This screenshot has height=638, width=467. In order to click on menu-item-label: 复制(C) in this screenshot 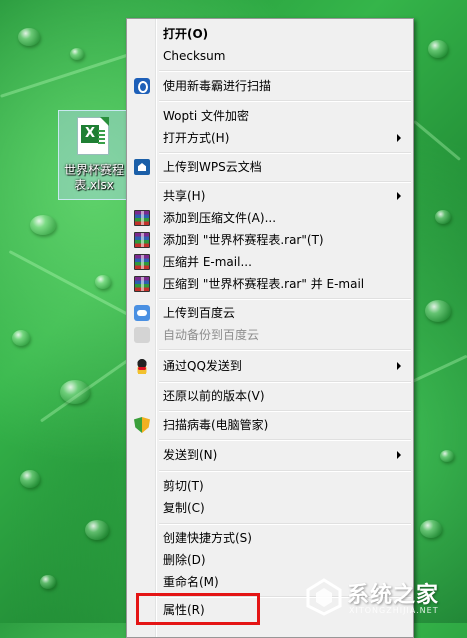, I will do `click(184, 508)`.